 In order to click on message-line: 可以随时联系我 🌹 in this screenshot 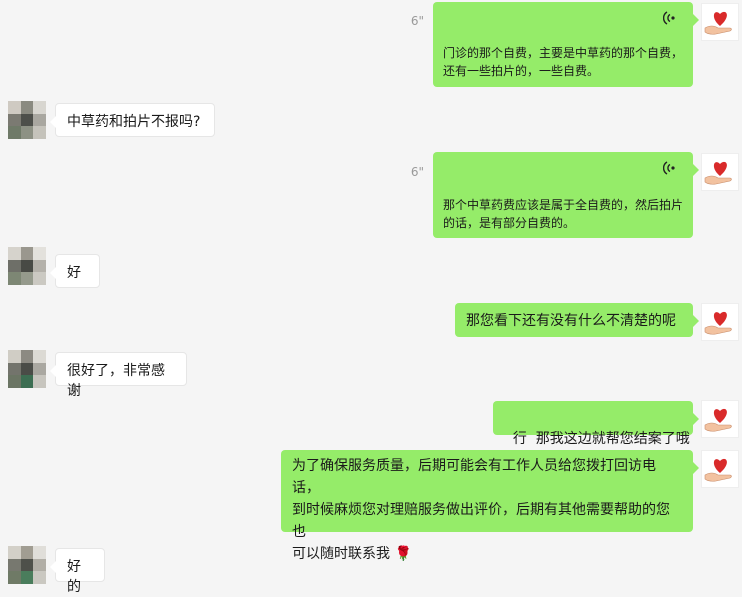, I will do `click(352, 554)`.